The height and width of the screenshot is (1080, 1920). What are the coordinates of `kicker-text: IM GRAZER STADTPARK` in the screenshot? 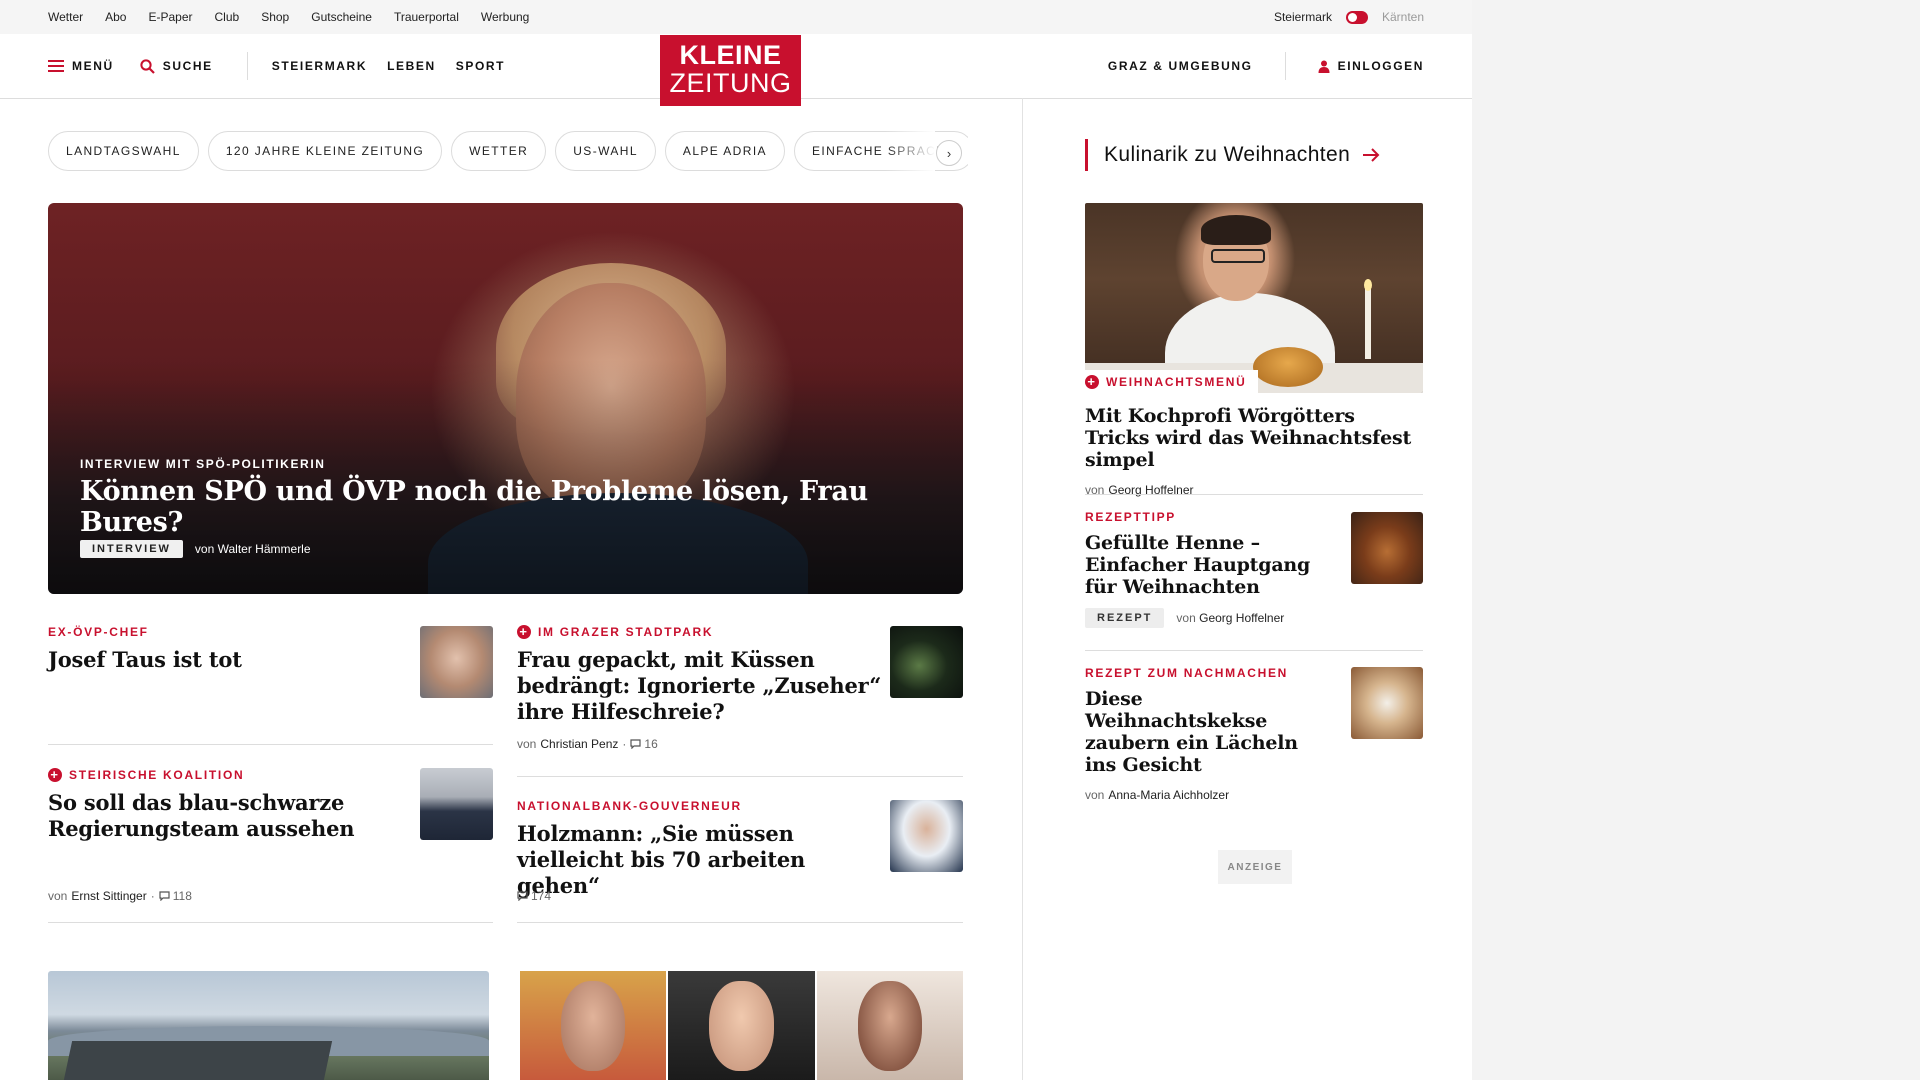 It's located at (626, 632).